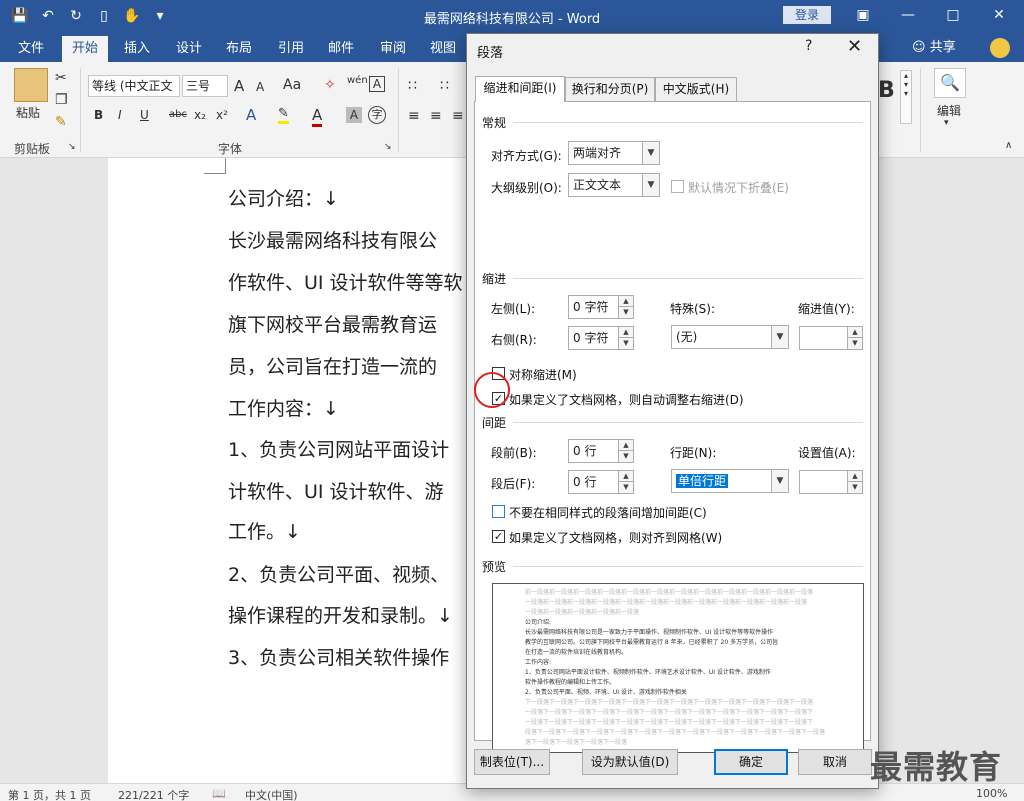 This screenshot has width=1024, height=801. Describe the element at coordinates (317, 116) in the screenshot. I see `font-color-icon: A` at that location.